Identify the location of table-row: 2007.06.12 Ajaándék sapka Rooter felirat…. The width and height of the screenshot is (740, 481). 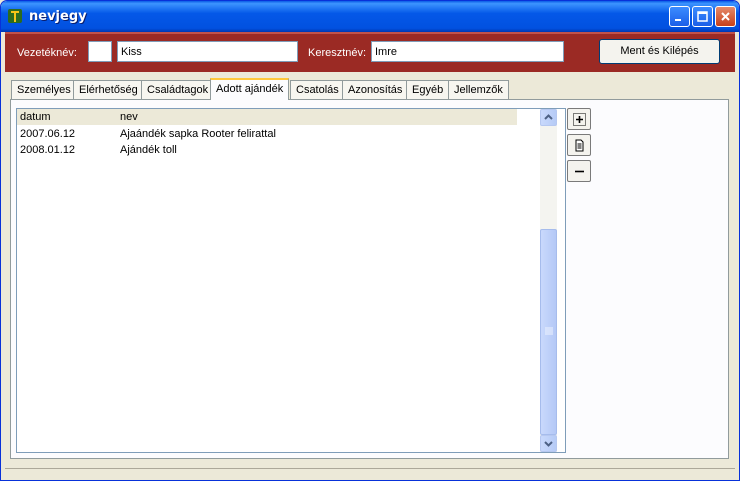
(278, 135).